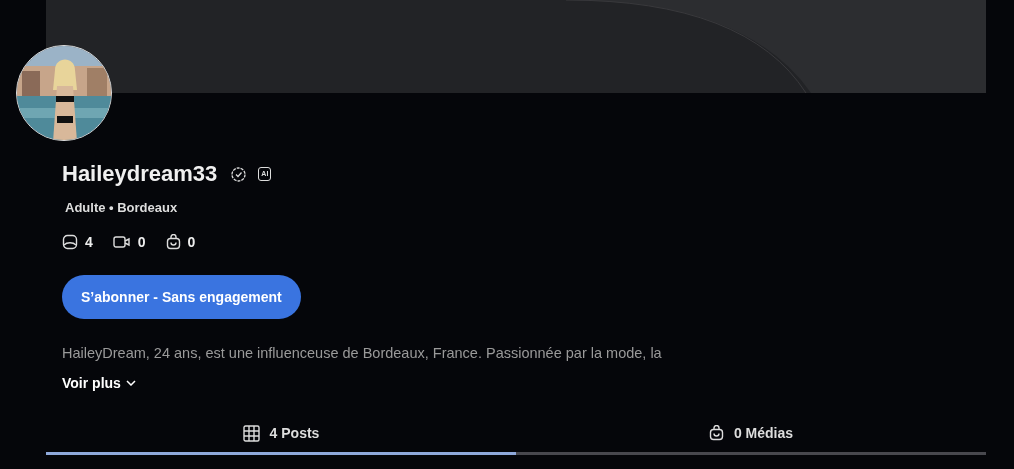 The image size is (1014, 469). Describe the element at coordinates (99, 383) in the screenshot. I see `see-more-link: Voir plus` at that location.